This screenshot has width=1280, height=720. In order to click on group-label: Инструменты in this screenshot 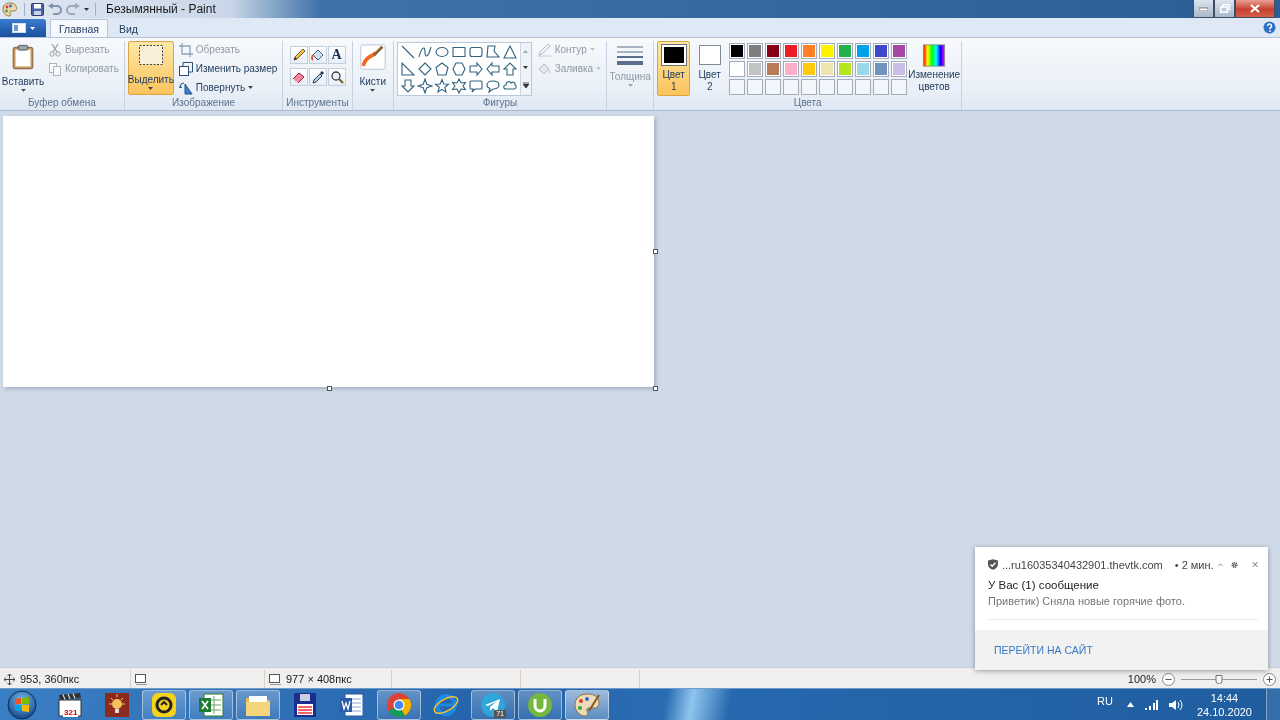, I will do `click(317, 103)`.